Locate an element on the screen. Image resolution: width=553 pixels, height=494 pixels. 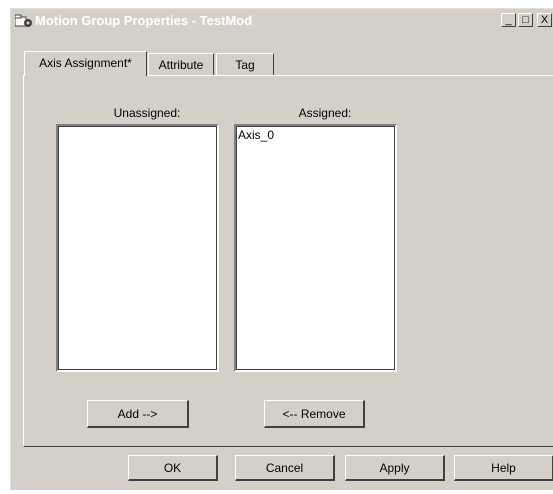
close-button: X is located at coordinates (544, 20).